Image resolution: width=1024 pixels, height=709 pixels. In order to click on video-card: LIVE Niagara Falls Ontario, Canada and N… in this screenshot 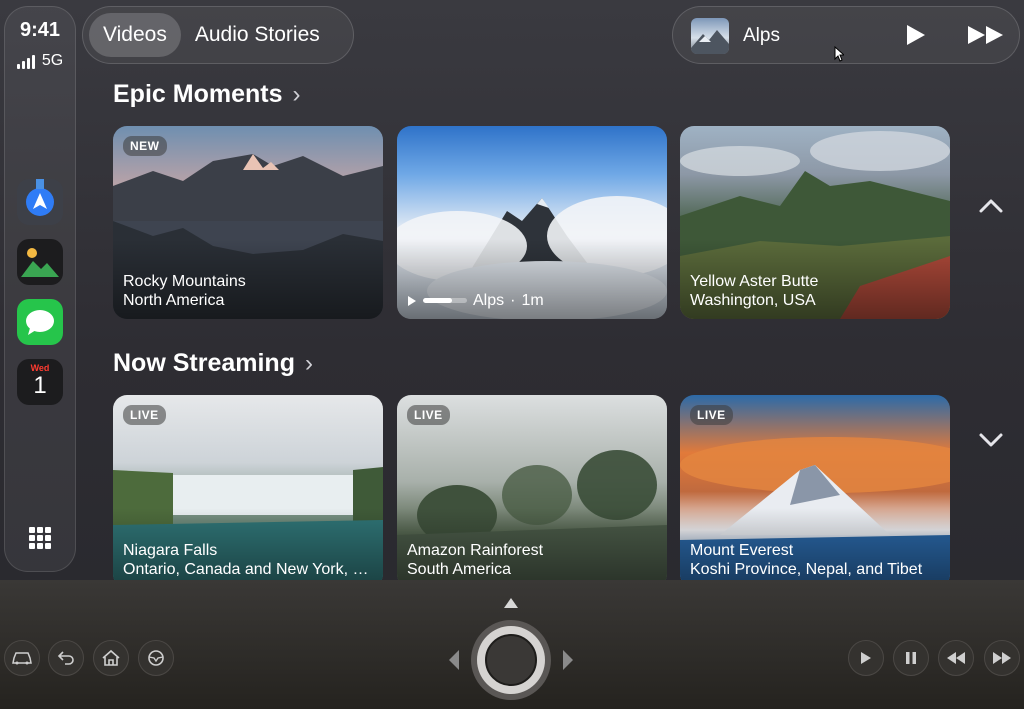, I will do `click(248, 487)`.